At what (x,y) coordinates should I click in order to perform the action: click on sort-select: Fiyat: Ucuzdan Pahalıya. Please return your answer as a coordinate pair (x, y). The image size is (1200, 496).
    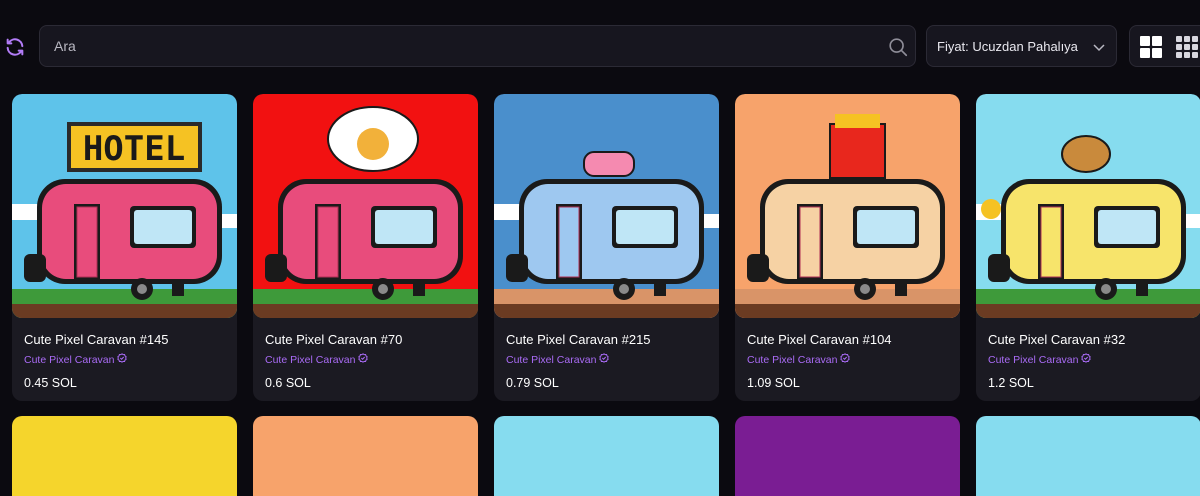
    Looking at the image, I should click on (1021, 46).